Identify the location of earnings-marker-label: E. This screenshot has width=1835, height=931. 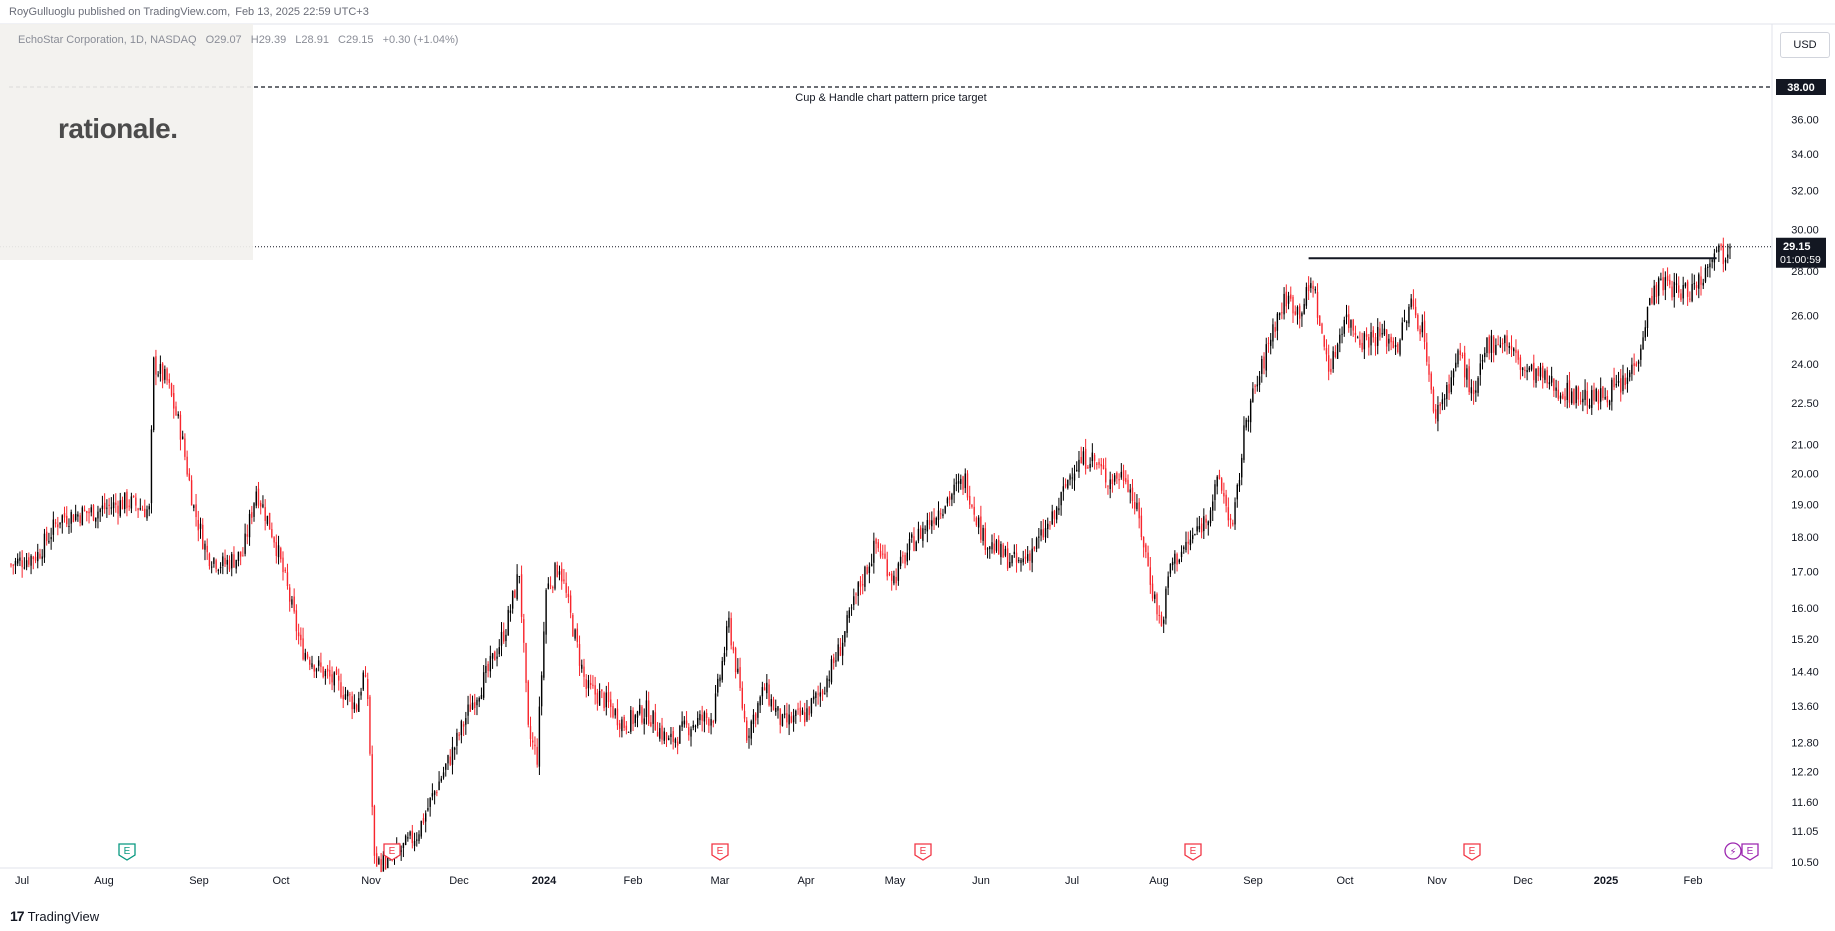
(720, 851).